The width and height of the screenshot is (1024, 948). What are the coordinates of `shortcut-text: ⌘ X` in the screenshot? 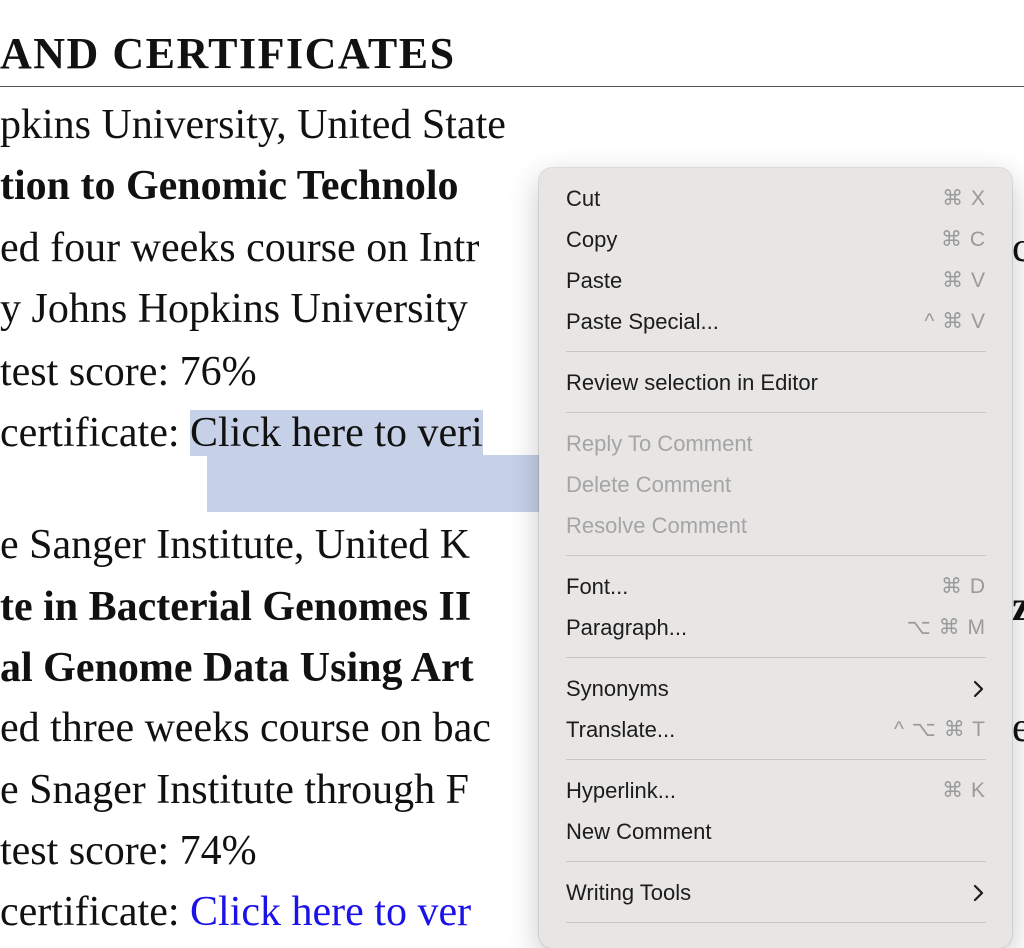 It's located at (964, 198).